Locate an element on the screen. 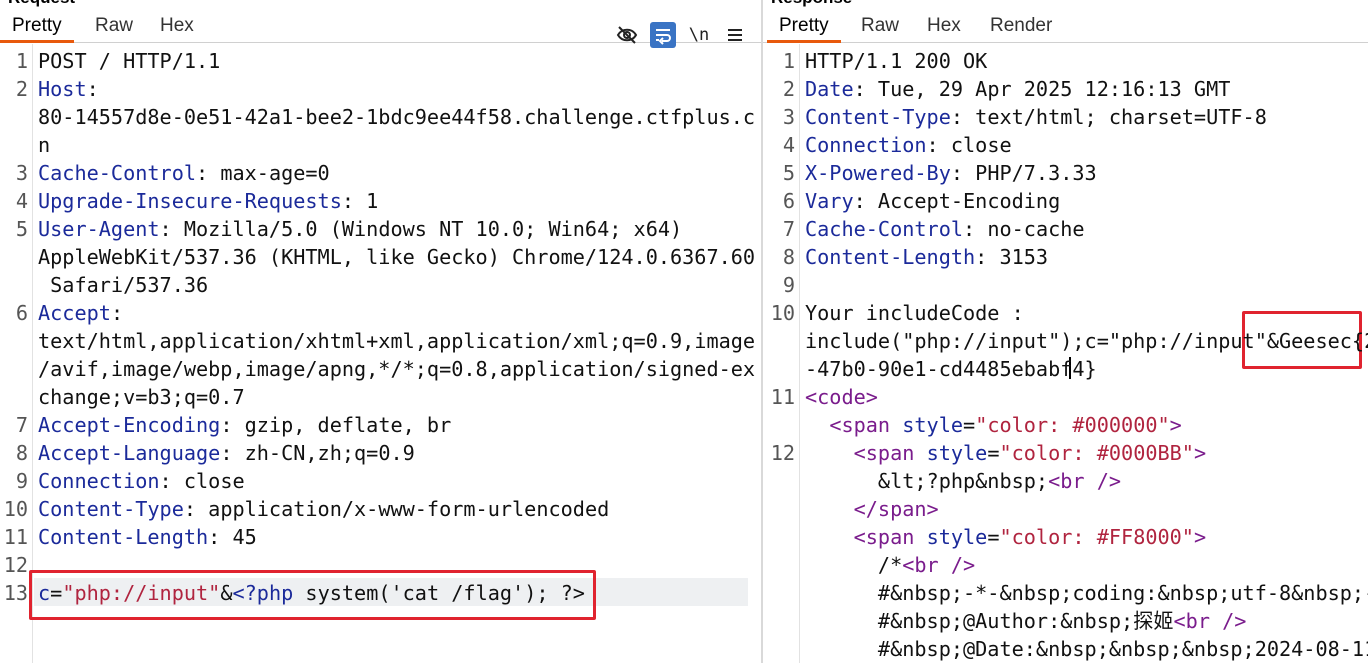  code-token: <code> is located at coordinates (841, 397).